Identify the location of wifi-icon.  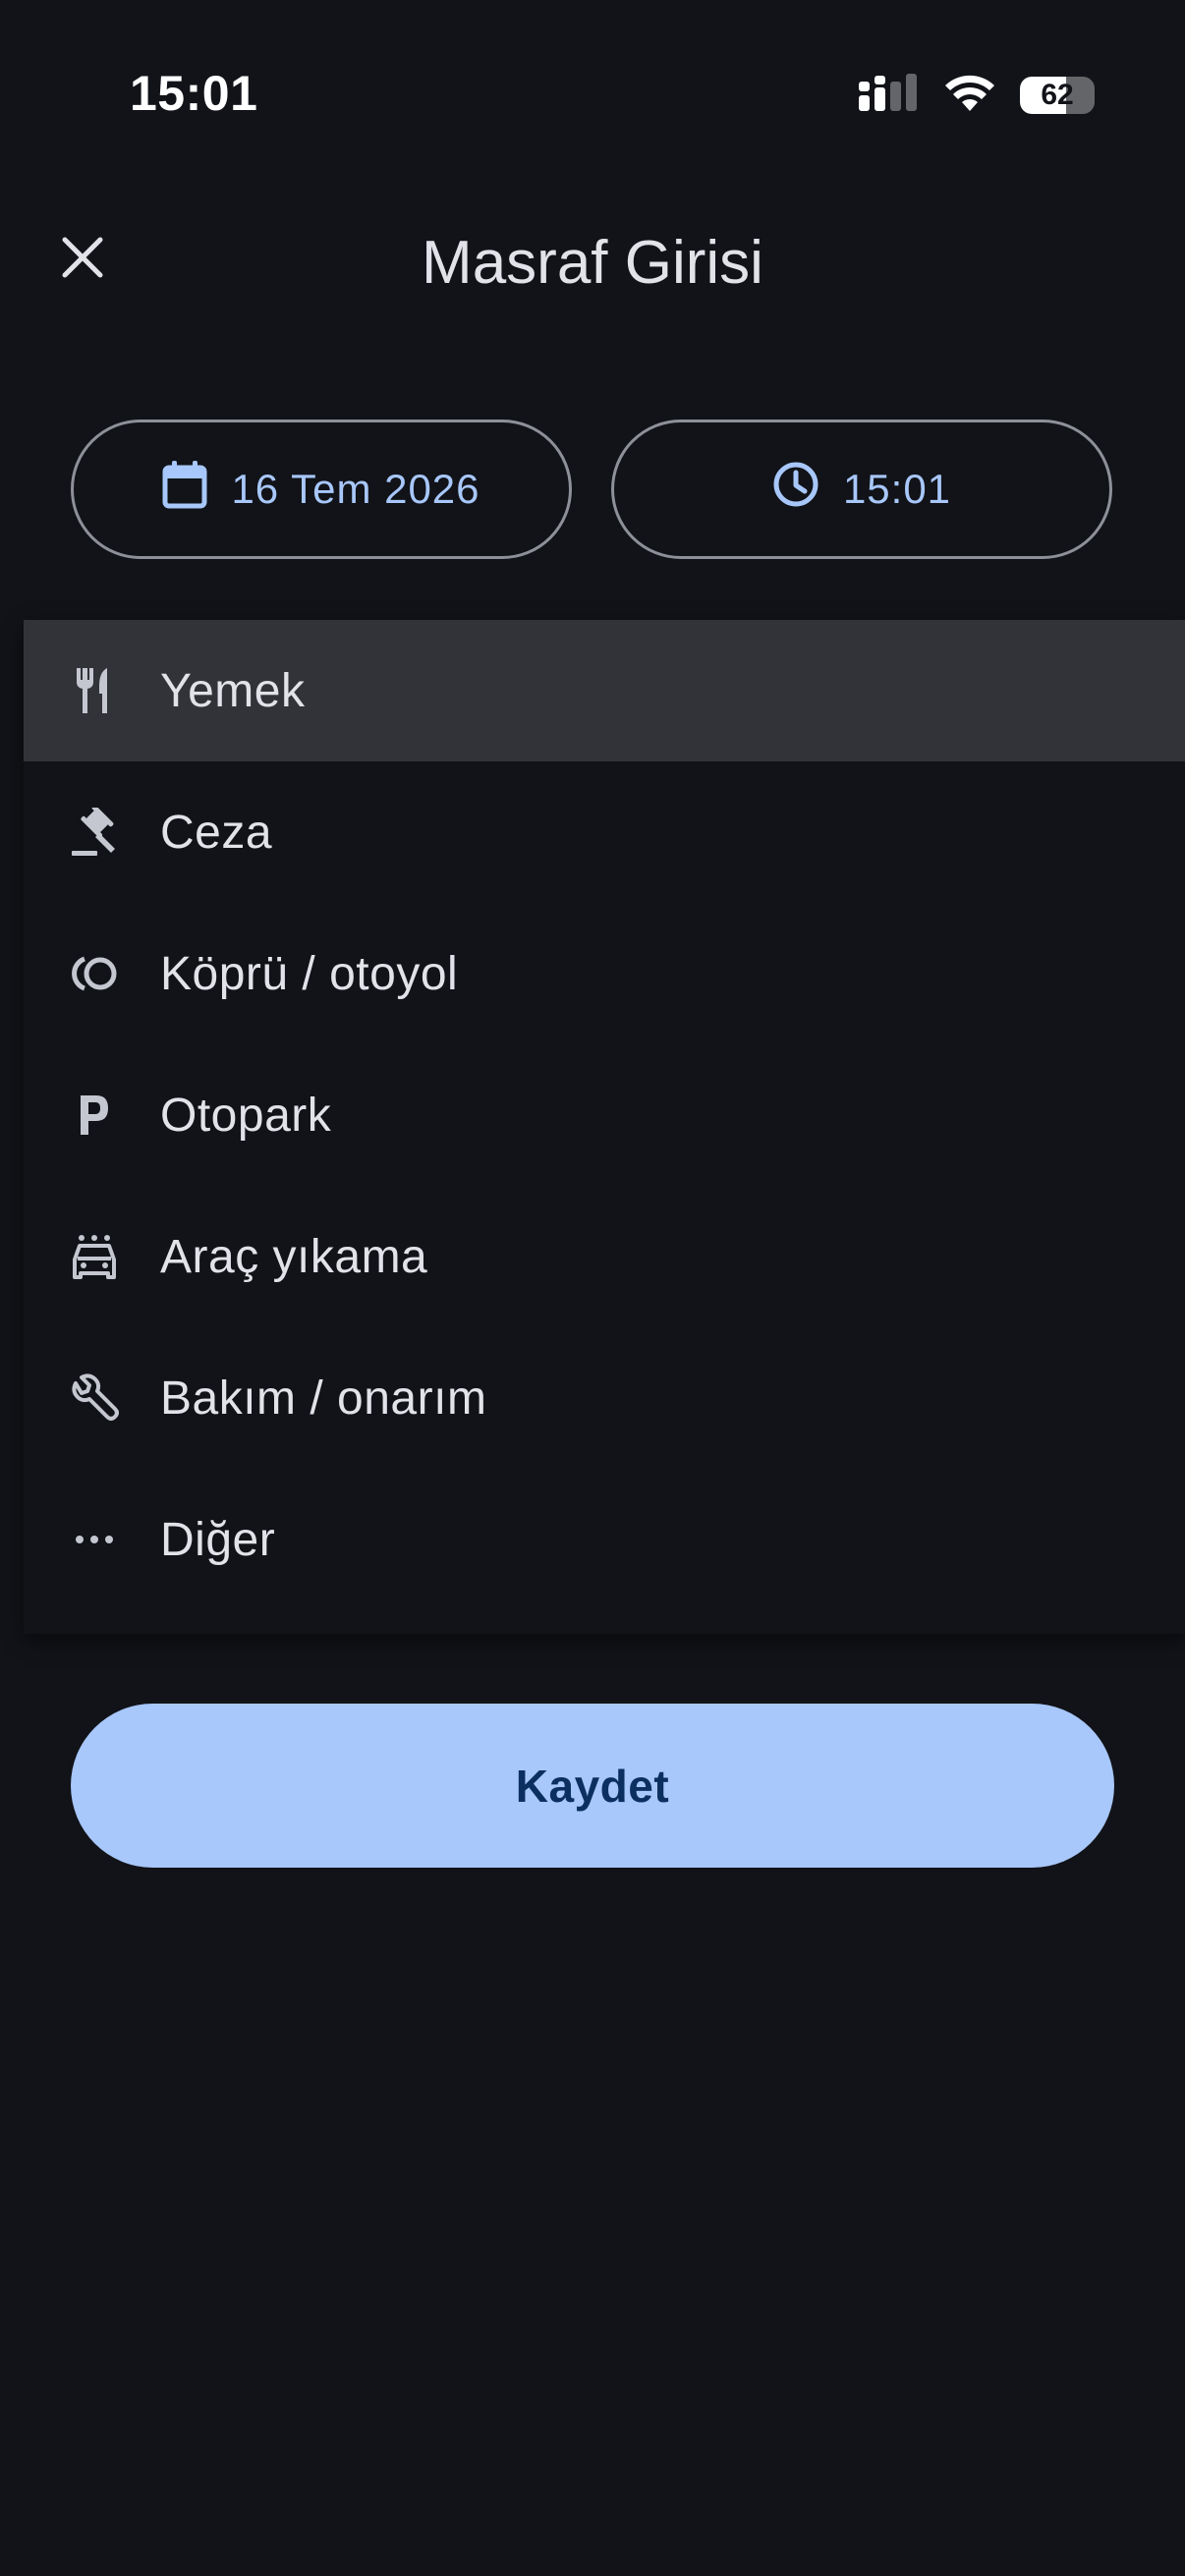
(970, 96).